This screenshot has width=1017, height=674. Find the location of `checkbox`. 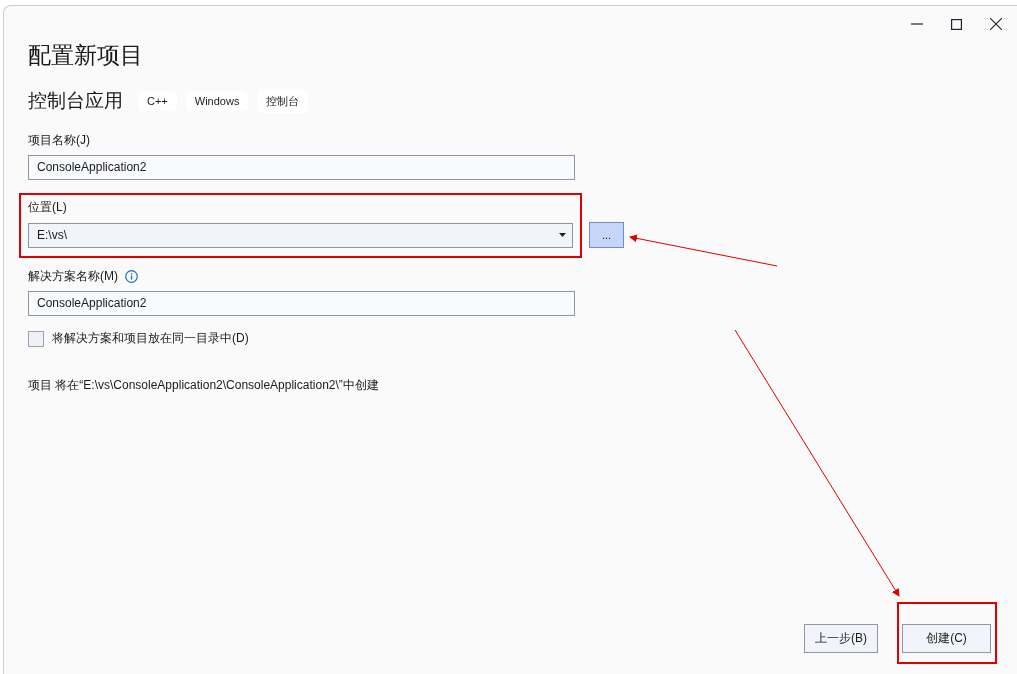

checkbox is located at coordinates (36, 338).